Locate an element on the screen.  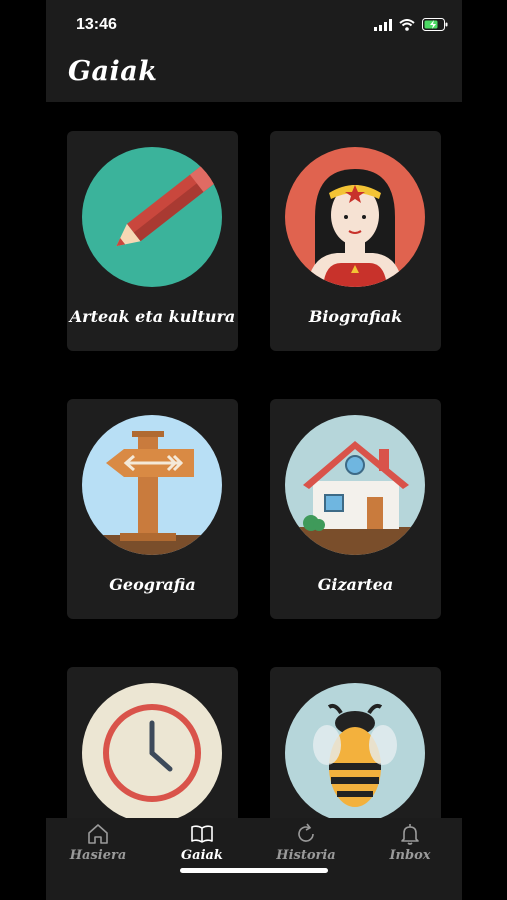
home-icon is located at coordinates (98, 834).